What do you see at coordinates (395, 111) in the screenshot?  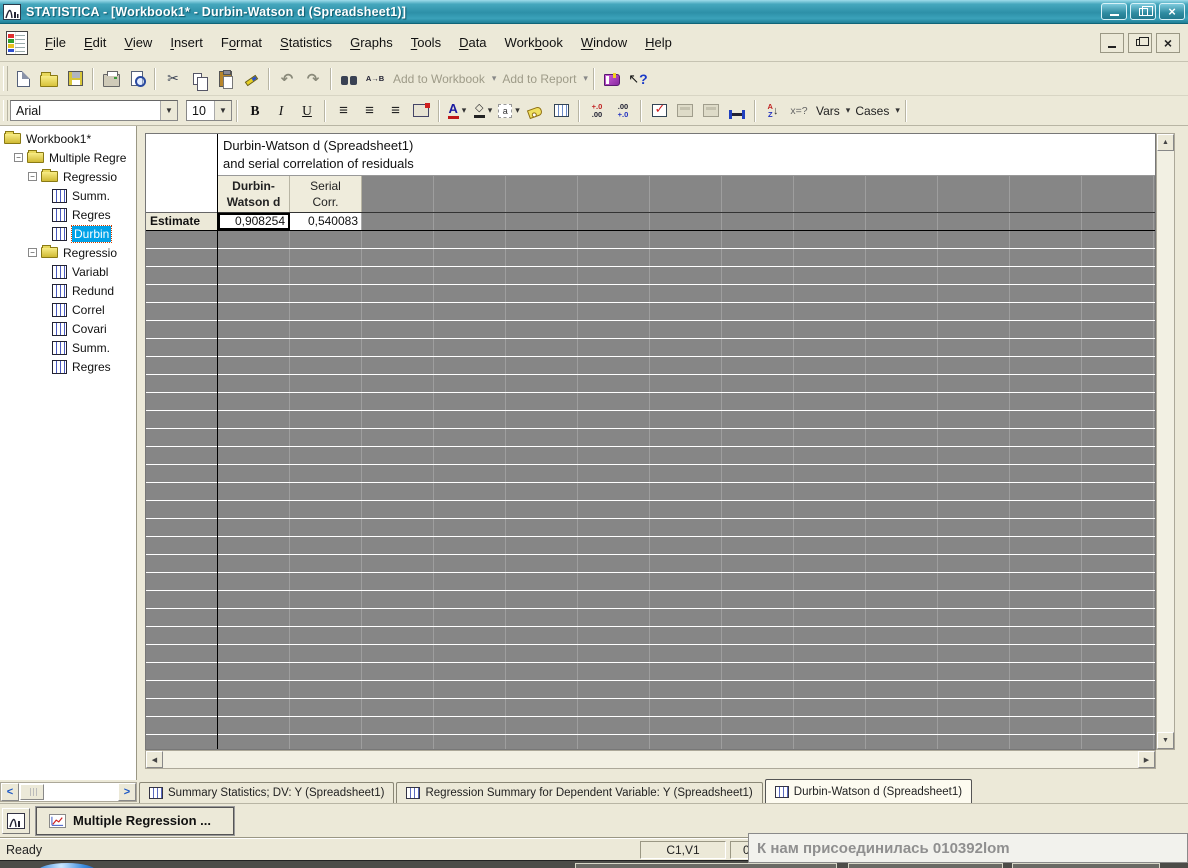 I see `align-right-button: ≡` at bounding box center [395, 111].